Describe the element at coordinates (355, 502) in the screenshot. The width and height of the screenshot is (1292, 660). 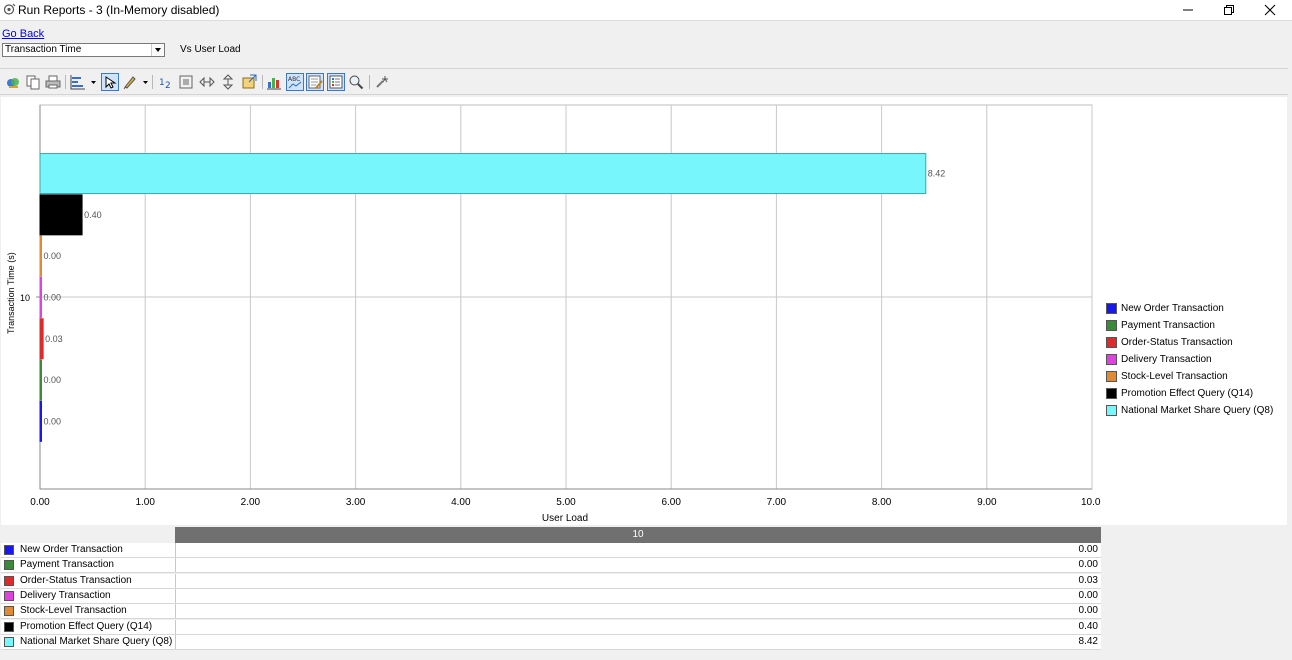
I see `x-tick-label: 3.00` at that location.